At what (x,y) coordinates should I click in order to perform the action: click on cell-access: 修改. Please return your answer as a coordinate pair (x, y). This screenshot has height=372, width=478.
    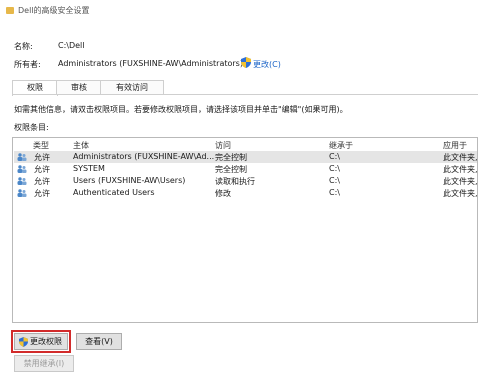
    Looking at the image, I should click on (223, 193).